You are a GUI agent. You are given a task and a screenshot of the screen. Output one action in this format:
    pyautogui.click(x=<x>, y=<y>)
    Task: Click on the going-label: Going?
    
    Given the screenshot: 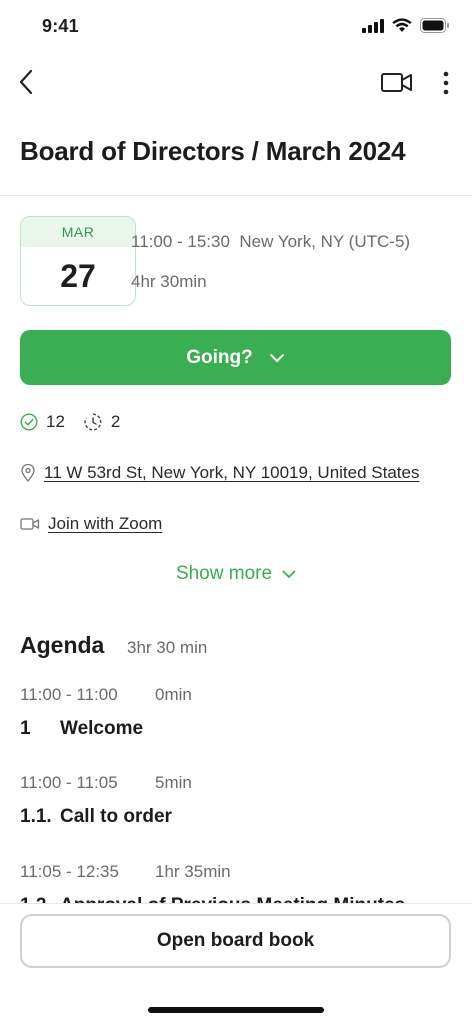 What is the action you would take?
    pyautogui.click(x=219, y=357)
    